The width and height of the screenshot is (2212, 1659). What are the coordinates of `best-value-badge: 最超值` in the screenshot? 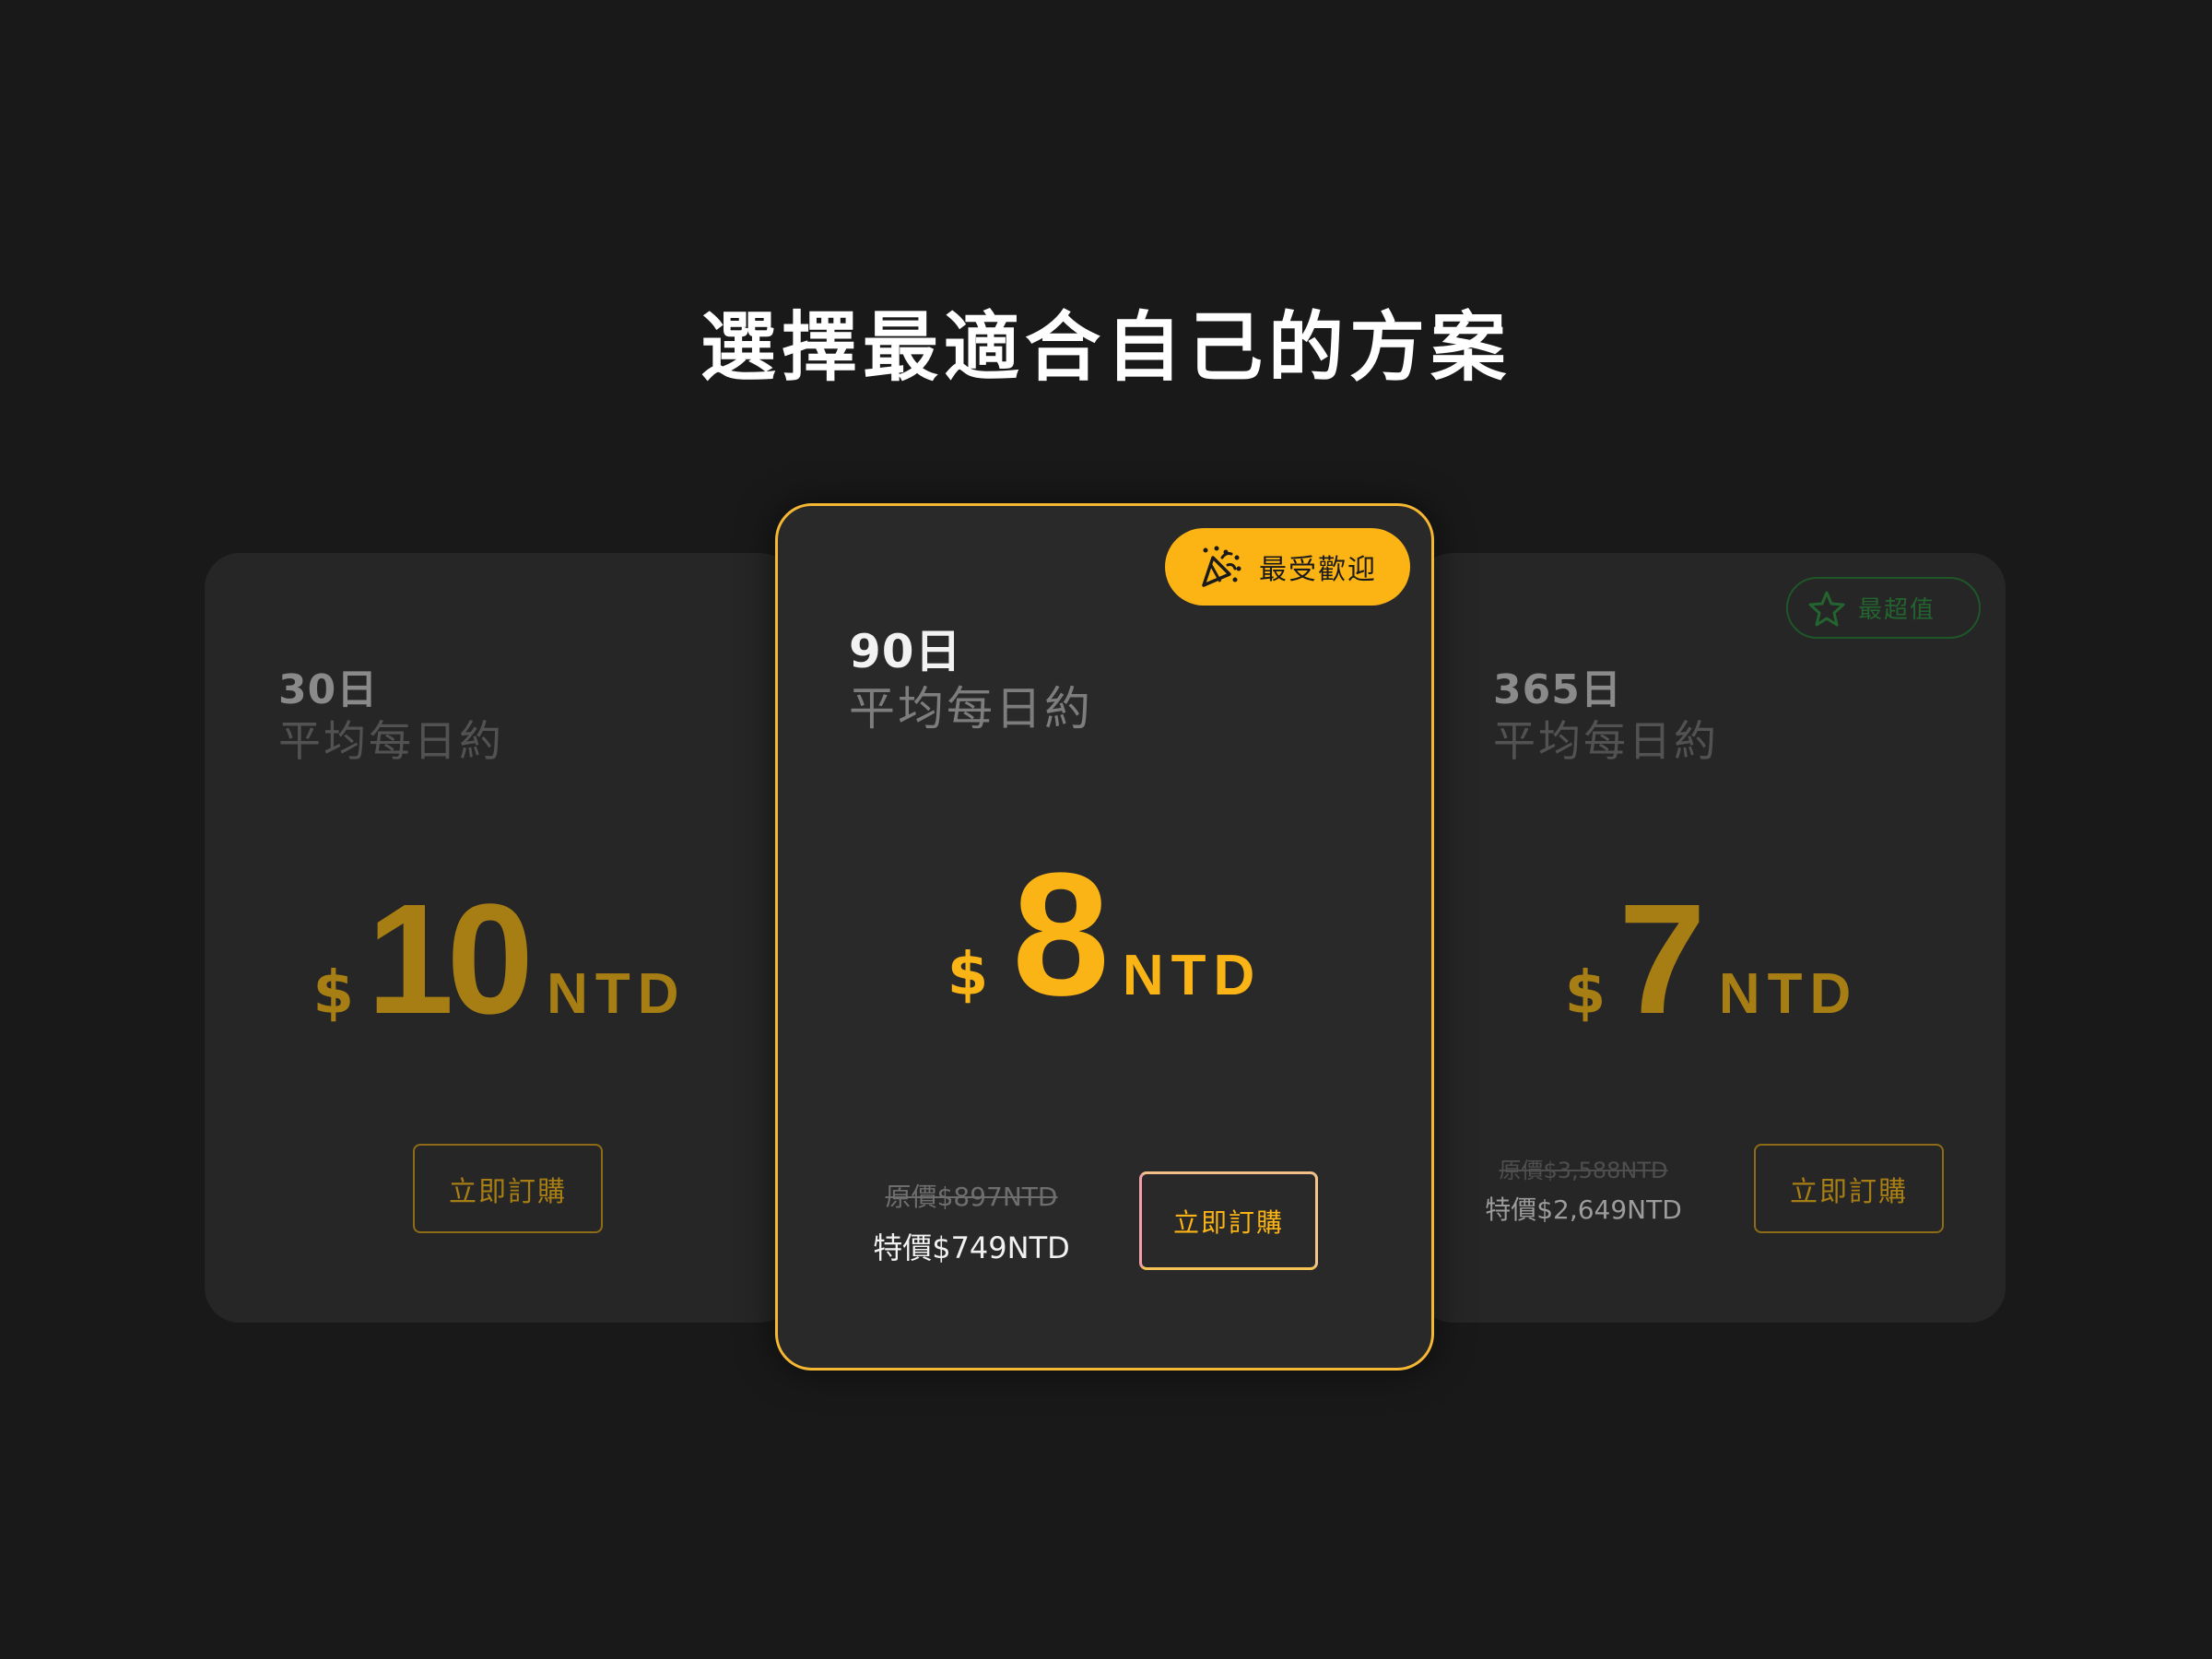 It's located at (1883, 608).